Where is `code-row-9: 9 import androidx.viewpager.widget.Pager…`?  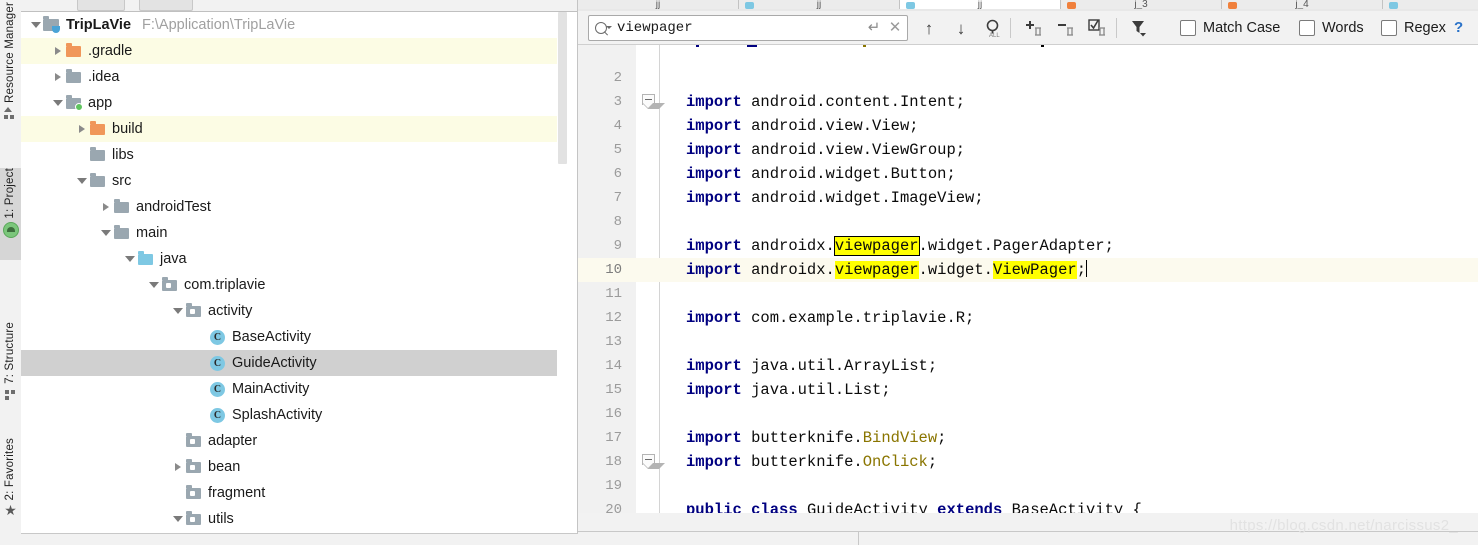
code-row-9: 9 import androidx.viewpager.widget.Pager… is located at coordinates (1028, 246).